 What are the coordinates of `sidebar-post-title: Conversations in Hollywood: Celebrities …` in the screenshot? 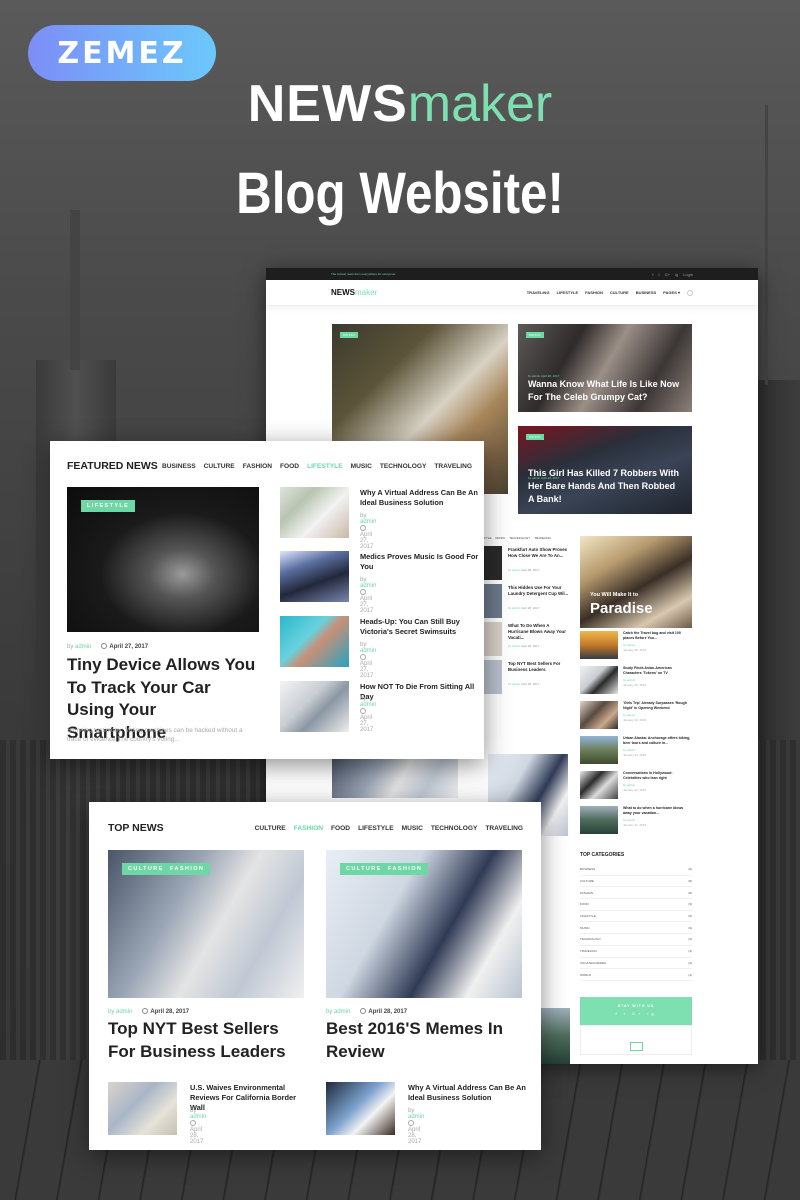 It's located at (657, 776).